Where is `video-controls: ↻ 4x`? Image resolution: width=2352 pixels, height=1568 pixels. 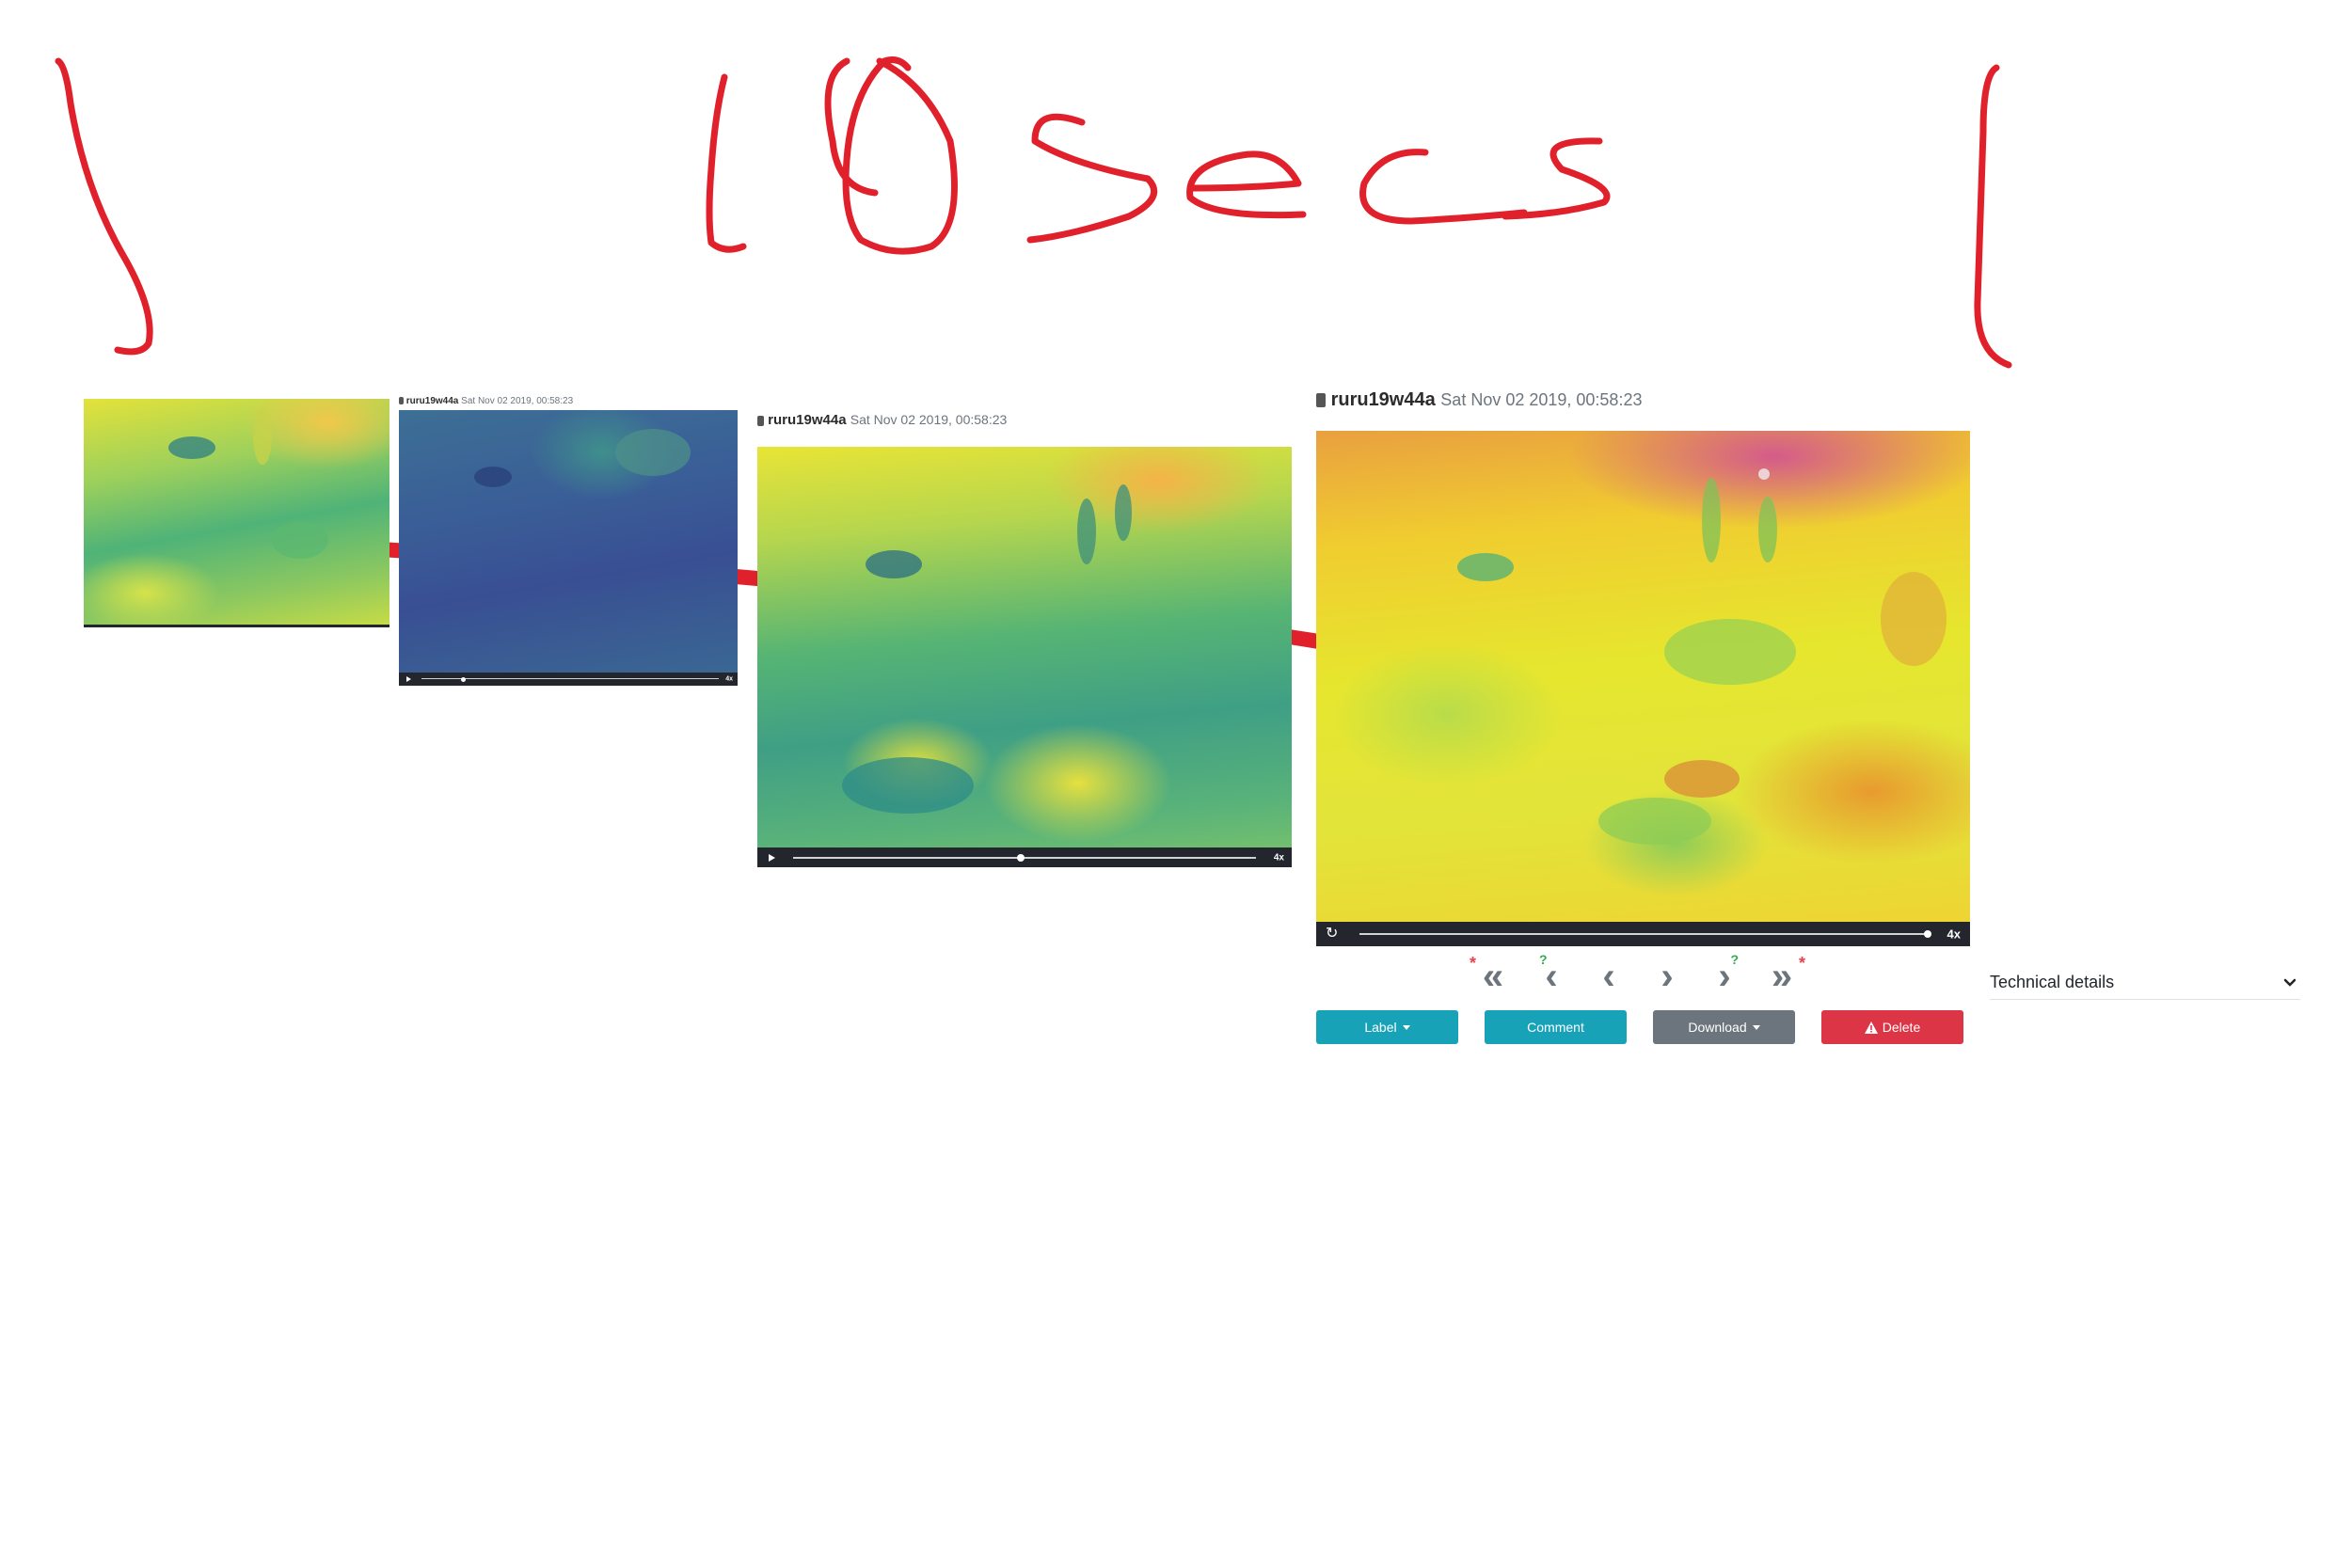 video-controls: ↻ 4x is located at coordinates (1643, 934).